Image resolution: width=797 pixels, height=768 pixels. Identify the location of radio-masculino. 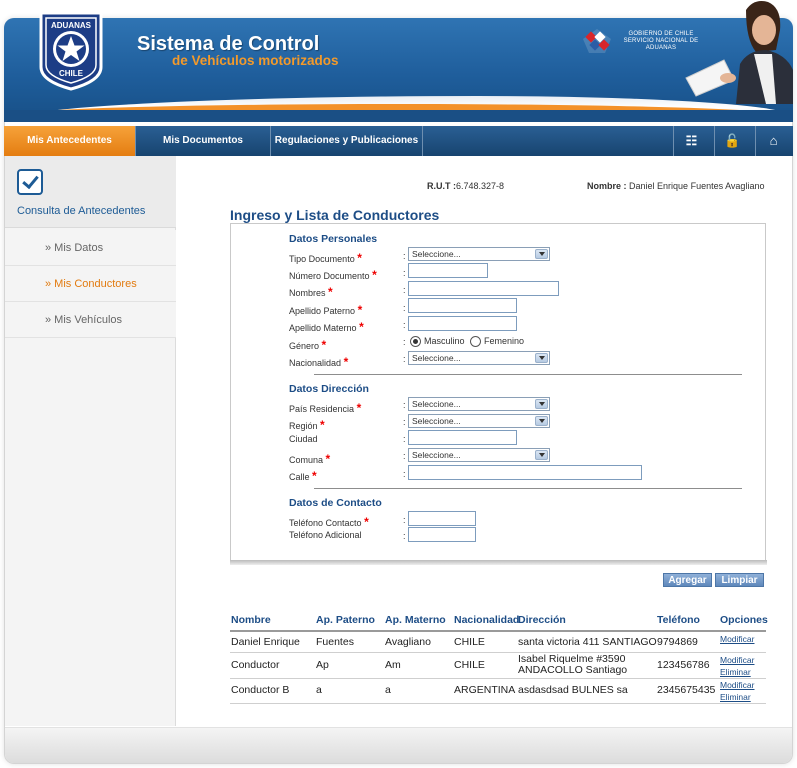
(415, 341).